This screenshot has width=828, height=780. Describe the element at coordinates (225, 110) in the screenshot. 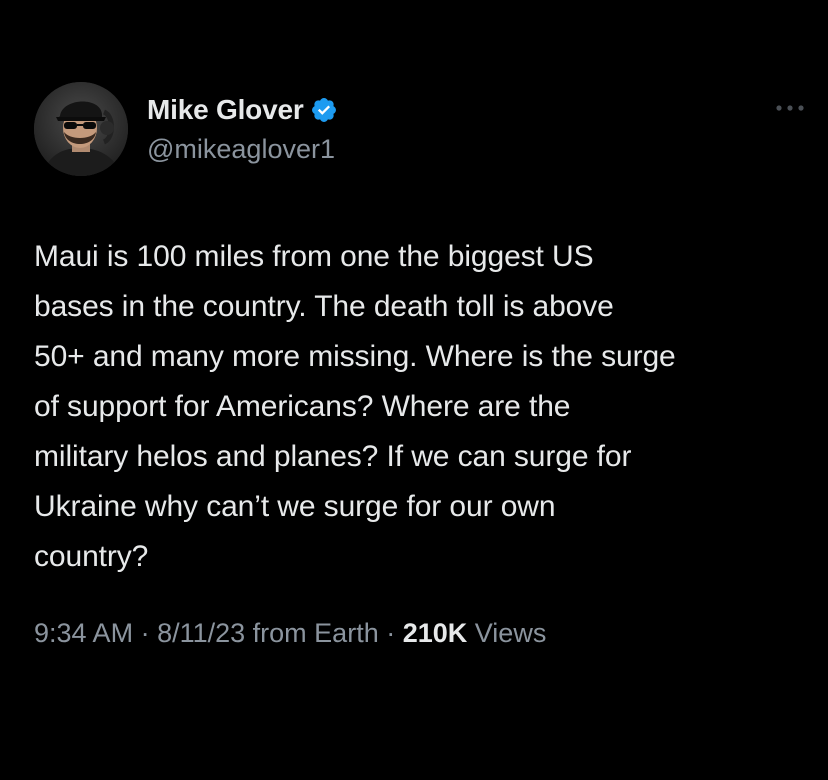

I see `display-name: Mike Glover` at that location.